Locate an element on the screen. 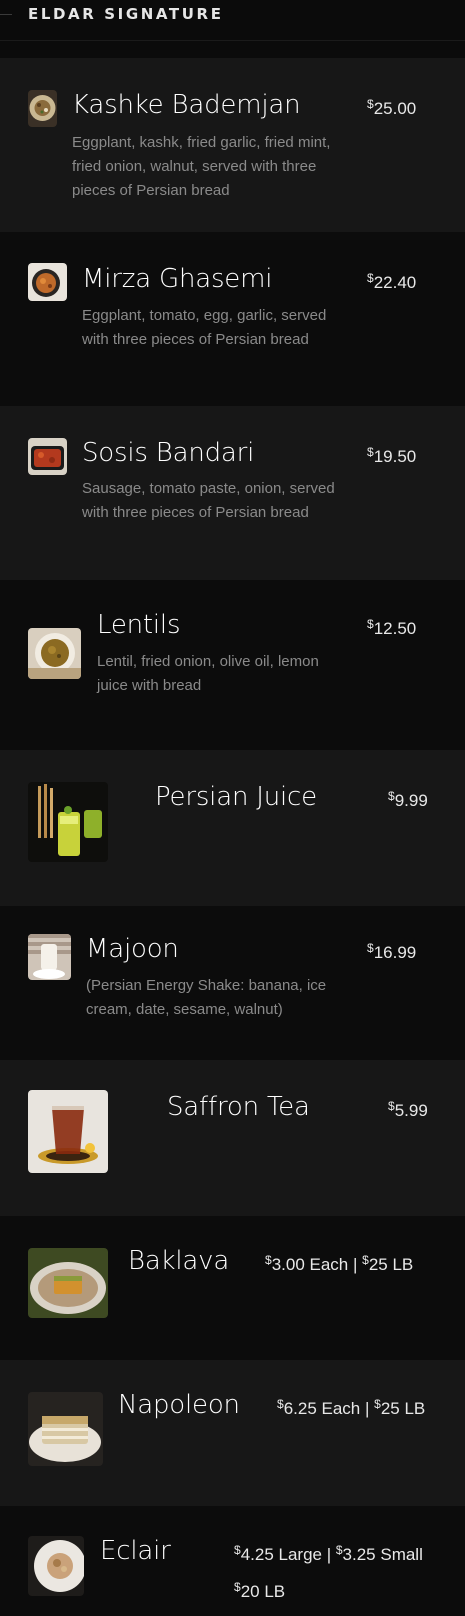  item-name: Persian Juice is located at coordinates (236, 797).